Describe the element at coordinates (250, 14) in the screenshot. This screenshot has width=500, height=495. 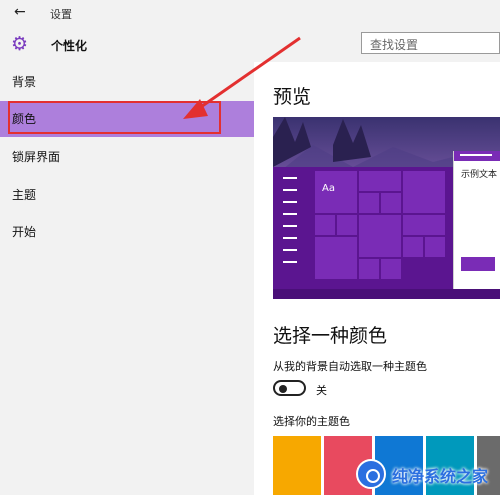
I see `title-bar: ← 设置` at that location.